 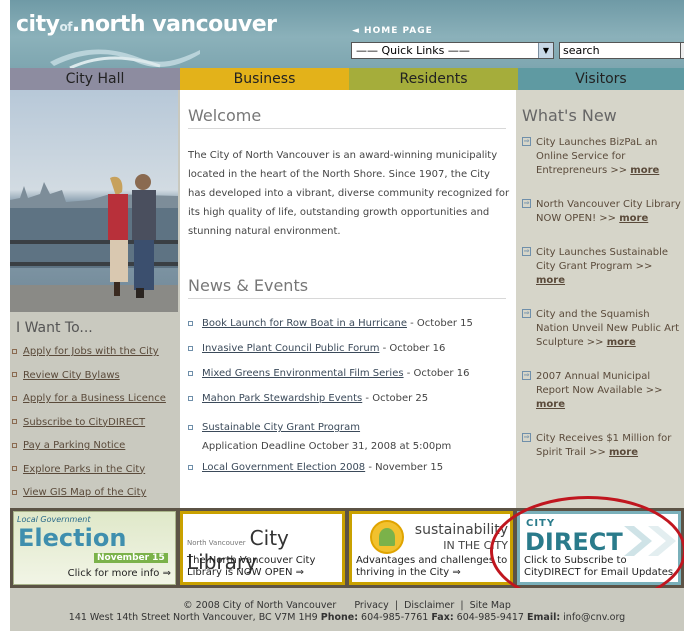 What do you see at coordinates (488, 617) in the screenshot?
I see `fax: 604-985-9417` at bounding box center [488, 617].